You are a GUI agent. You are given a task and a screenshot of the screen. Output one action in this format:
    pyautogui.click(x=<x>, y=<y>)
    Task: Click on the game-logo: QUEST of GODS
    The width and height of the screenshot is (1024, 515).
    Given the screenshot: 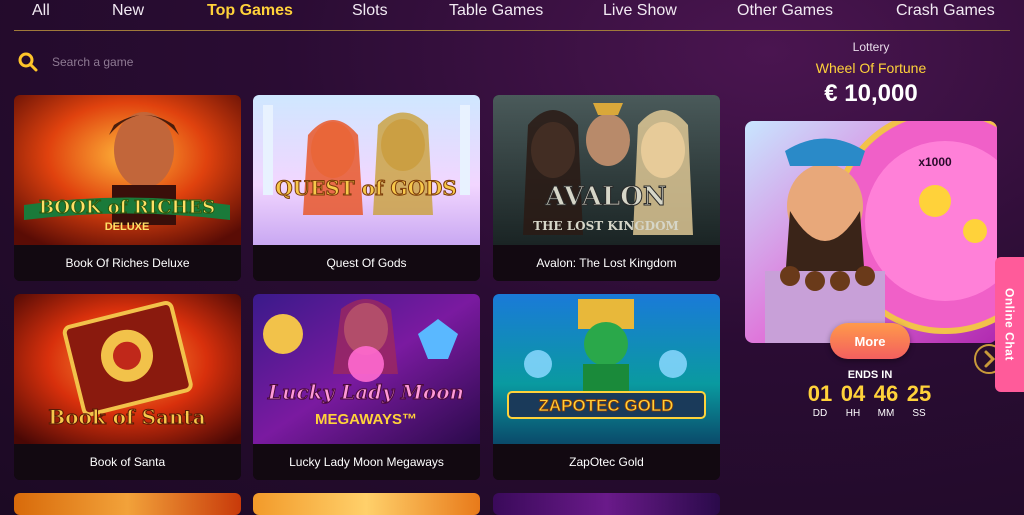 What is the action you would take?
    pyautogui.click(x=366, y=188)
    